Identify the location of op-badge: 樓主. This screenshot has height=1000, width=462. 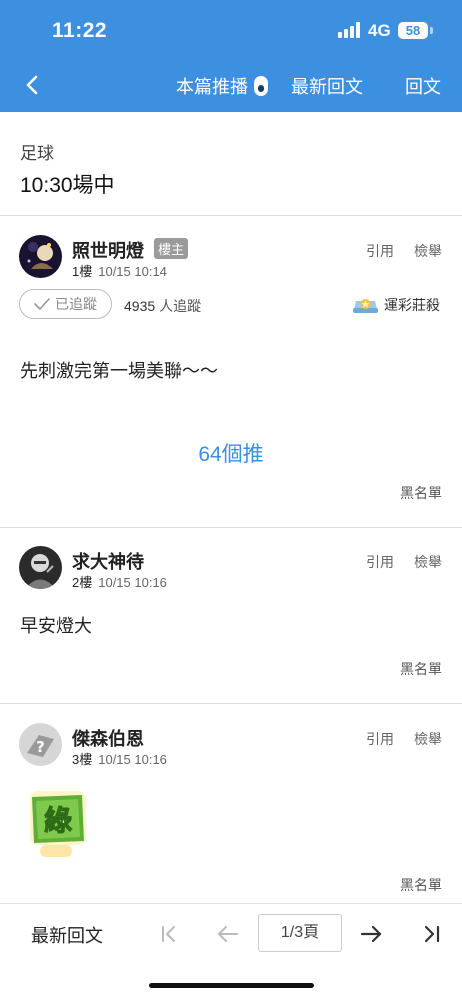
(171, 248).